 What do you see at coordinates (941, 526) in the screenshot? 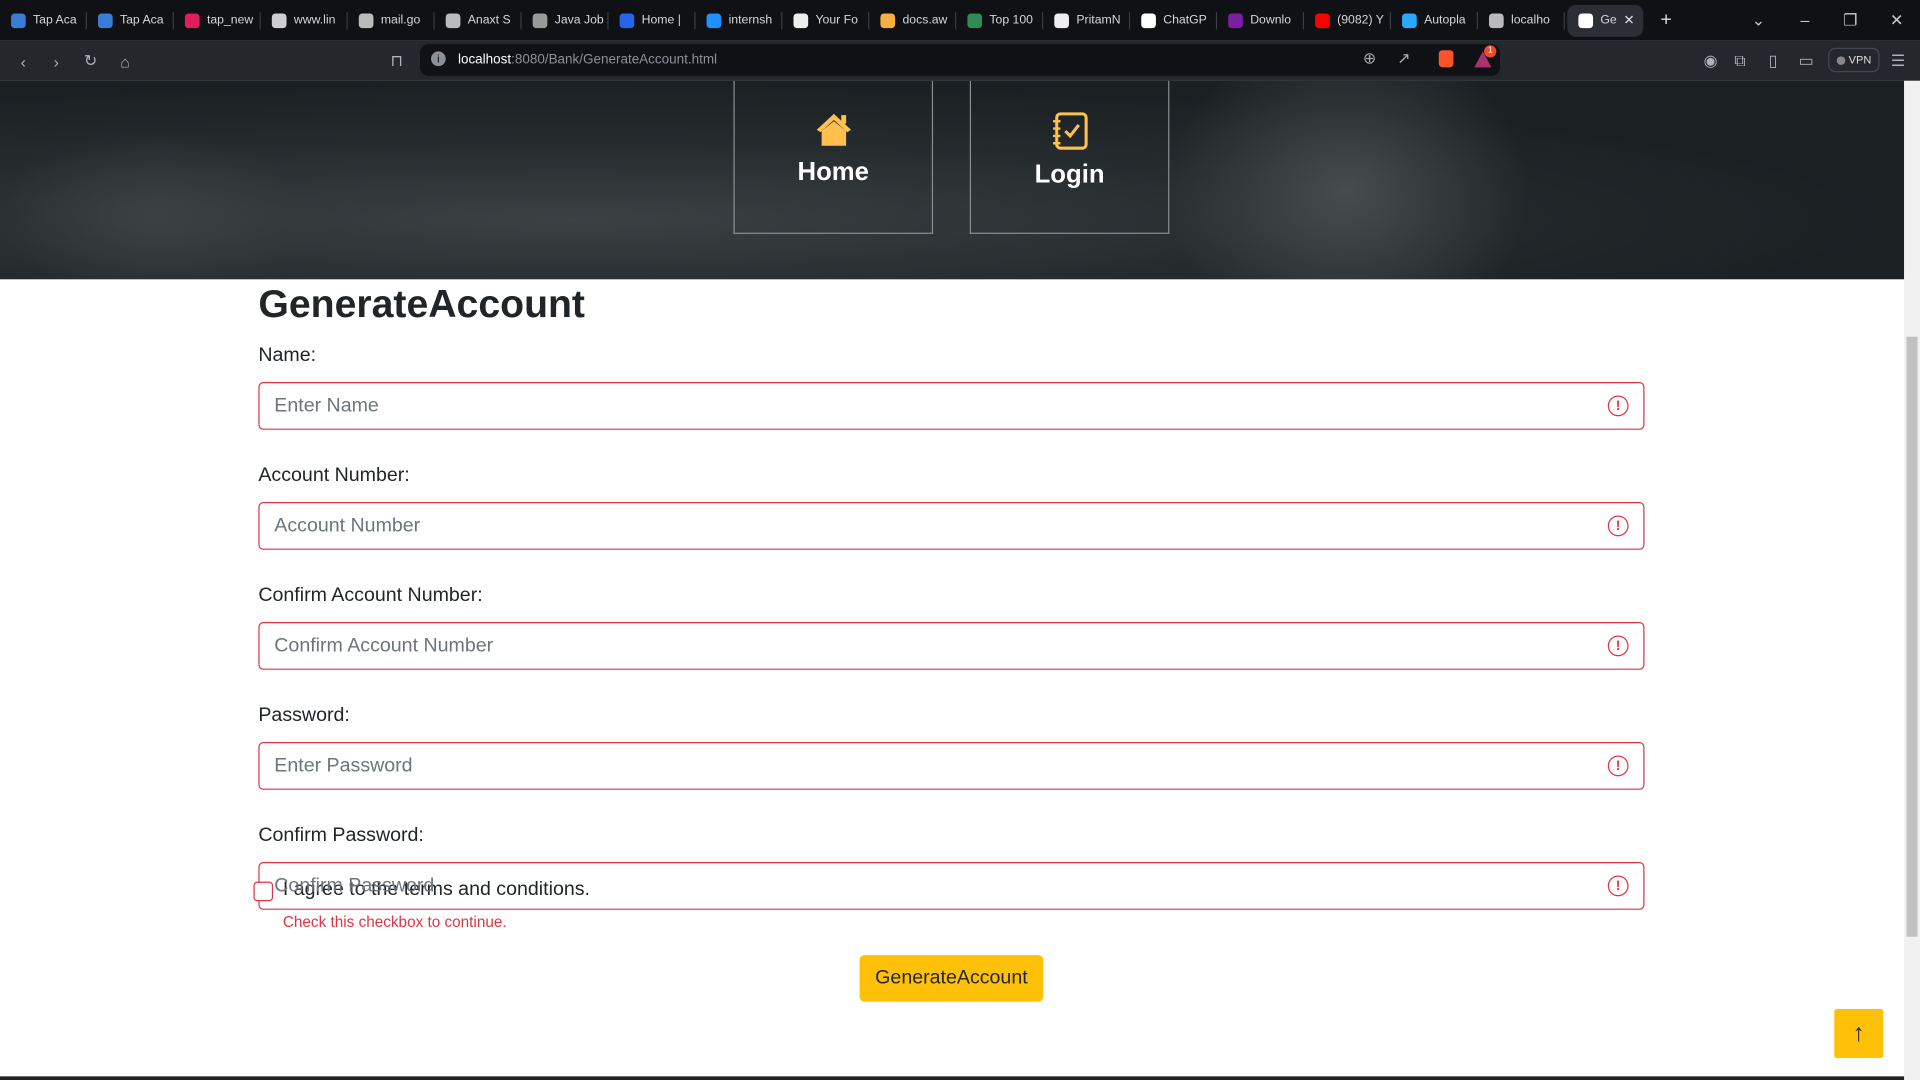
I see `account-number-input` at bounding box center [941, 526].